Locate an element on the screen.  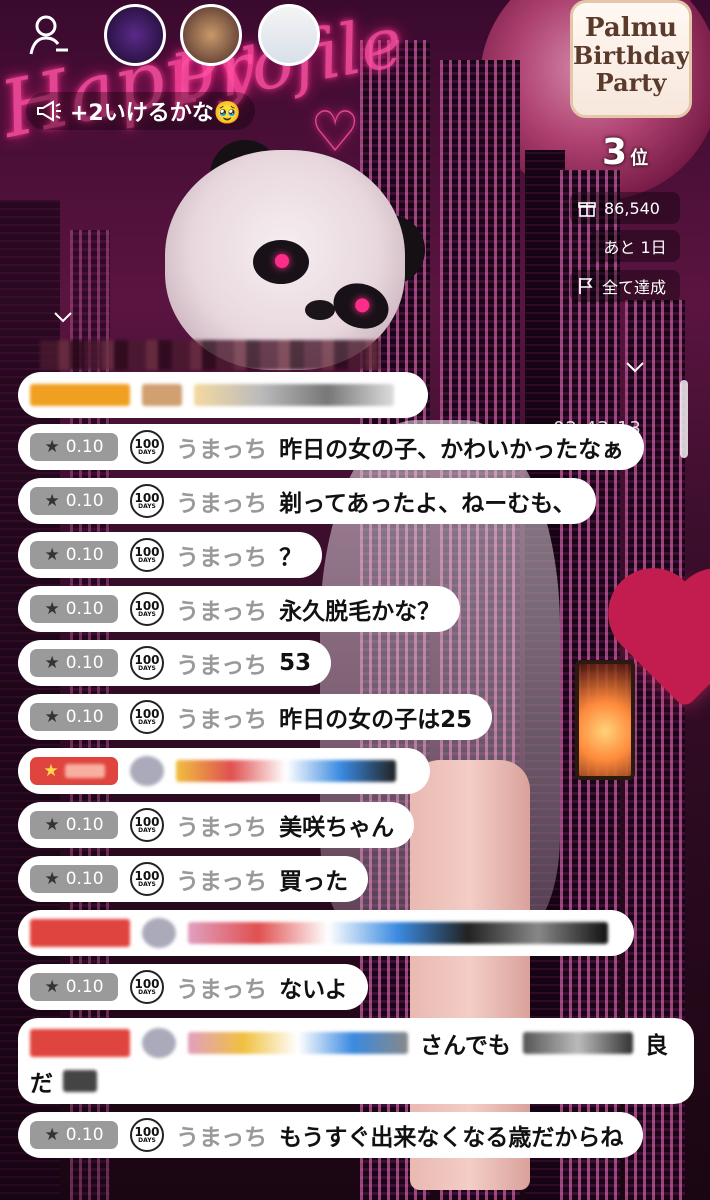
event-badge: Palmu Birthday Party is located at coordinates (631, 59).